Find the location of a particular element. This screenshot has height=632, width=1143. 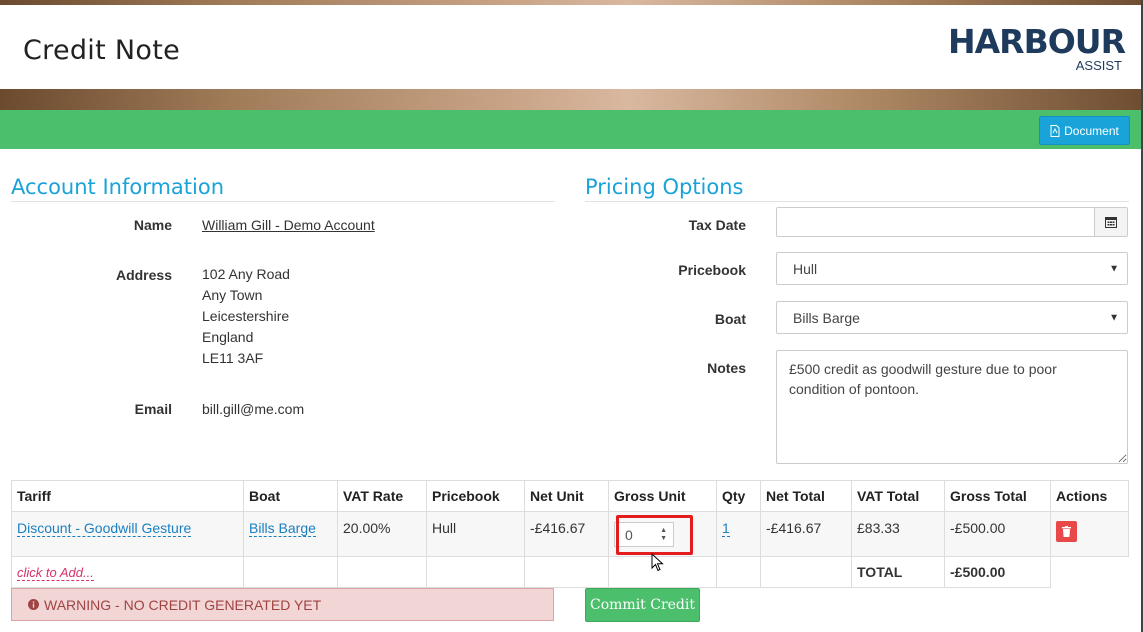

toolbar is located at coordinates (570, 129).